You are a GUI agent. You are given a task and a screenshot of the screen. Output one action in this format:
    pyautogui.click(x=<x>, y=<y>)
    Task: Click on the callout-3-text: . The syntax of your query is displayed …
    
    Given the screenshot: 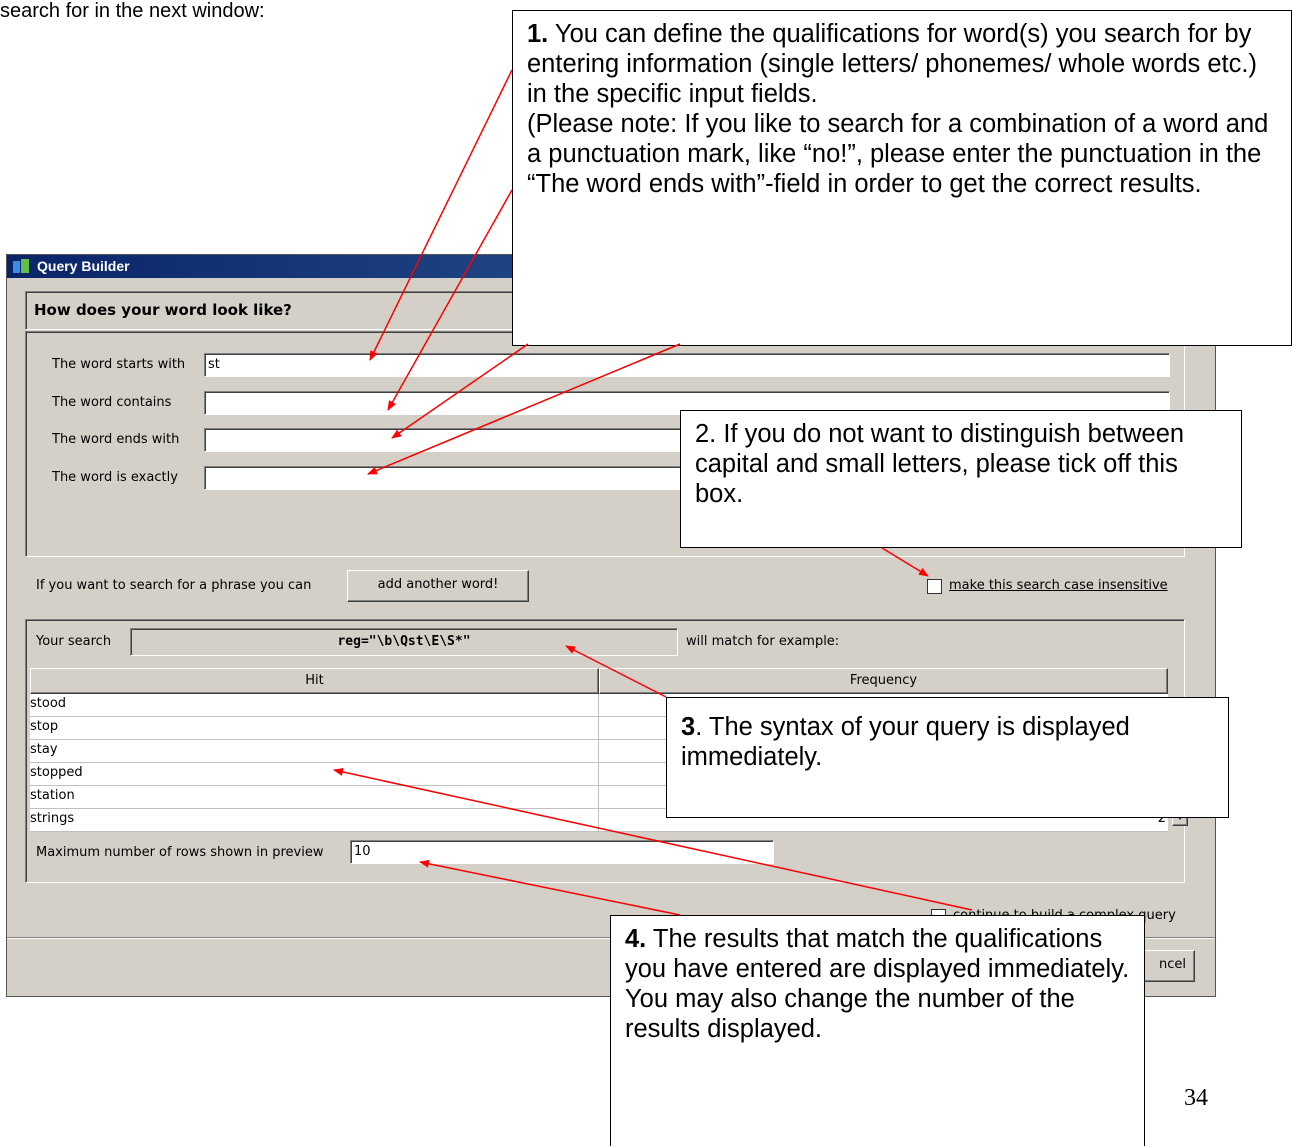 What is the action you would take?
    pyautogui.click(x=905, y=742)
    